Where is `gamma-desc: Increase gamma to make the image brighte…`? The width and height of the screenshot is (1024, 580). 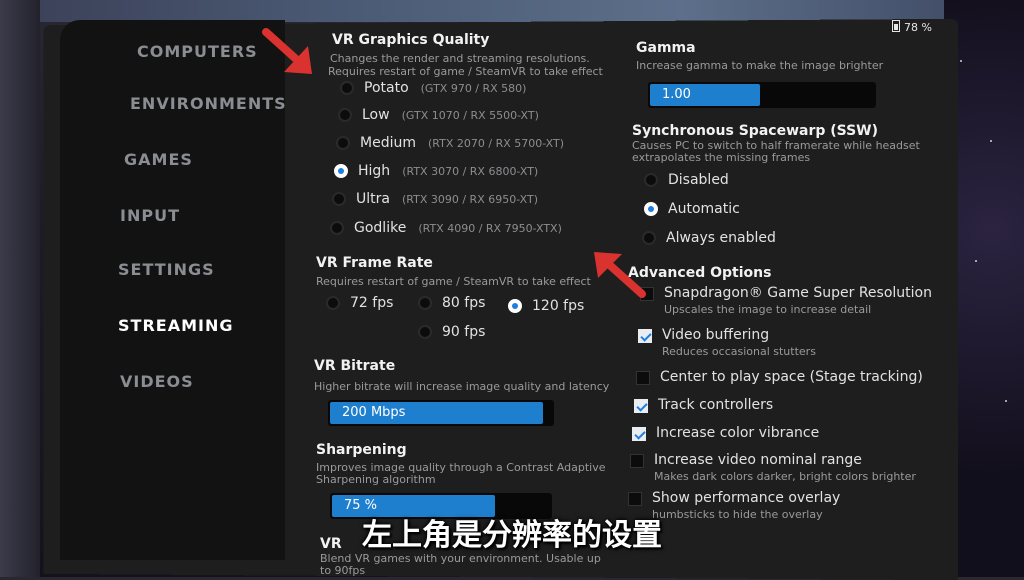 gamma-desc: Increase gamma to make the image brighte… is located at coordinates (760, 65).